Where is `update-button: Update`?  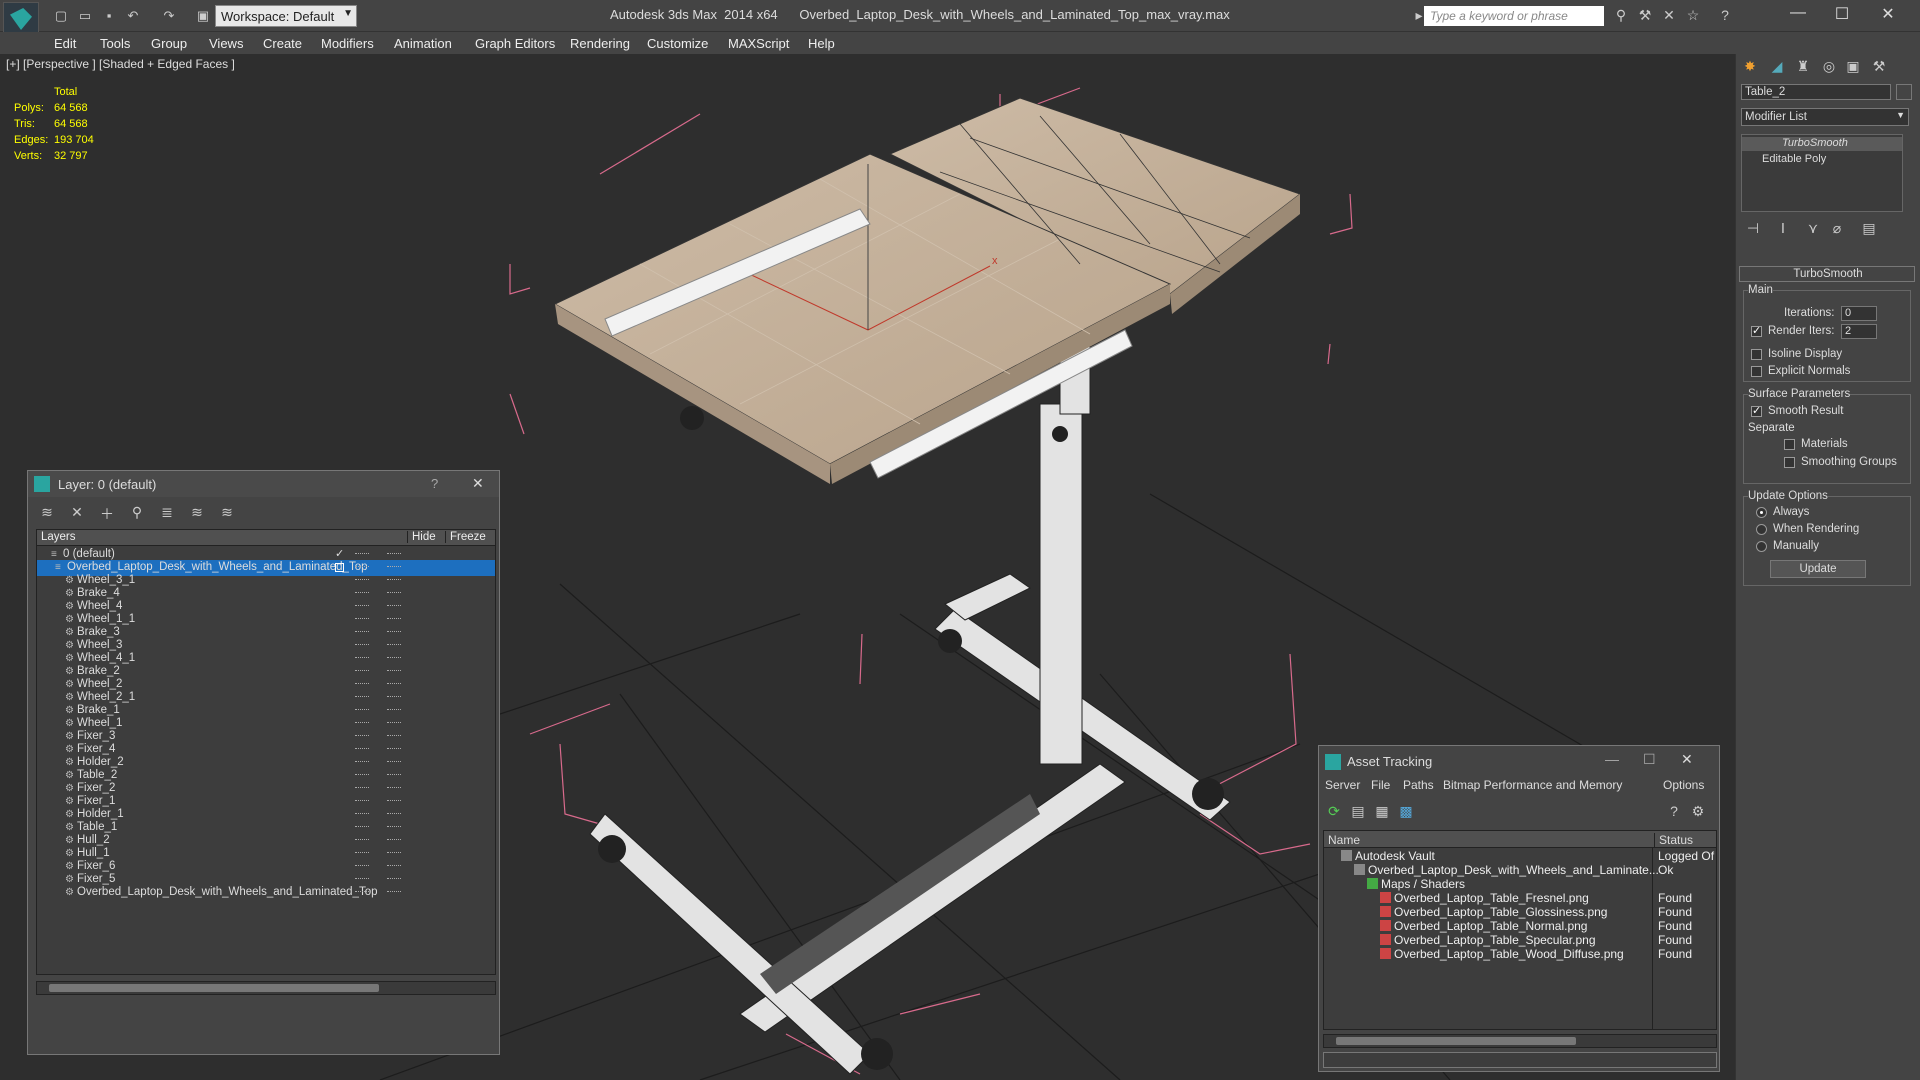
update-button: Update is located at coordinates (1818, 569).